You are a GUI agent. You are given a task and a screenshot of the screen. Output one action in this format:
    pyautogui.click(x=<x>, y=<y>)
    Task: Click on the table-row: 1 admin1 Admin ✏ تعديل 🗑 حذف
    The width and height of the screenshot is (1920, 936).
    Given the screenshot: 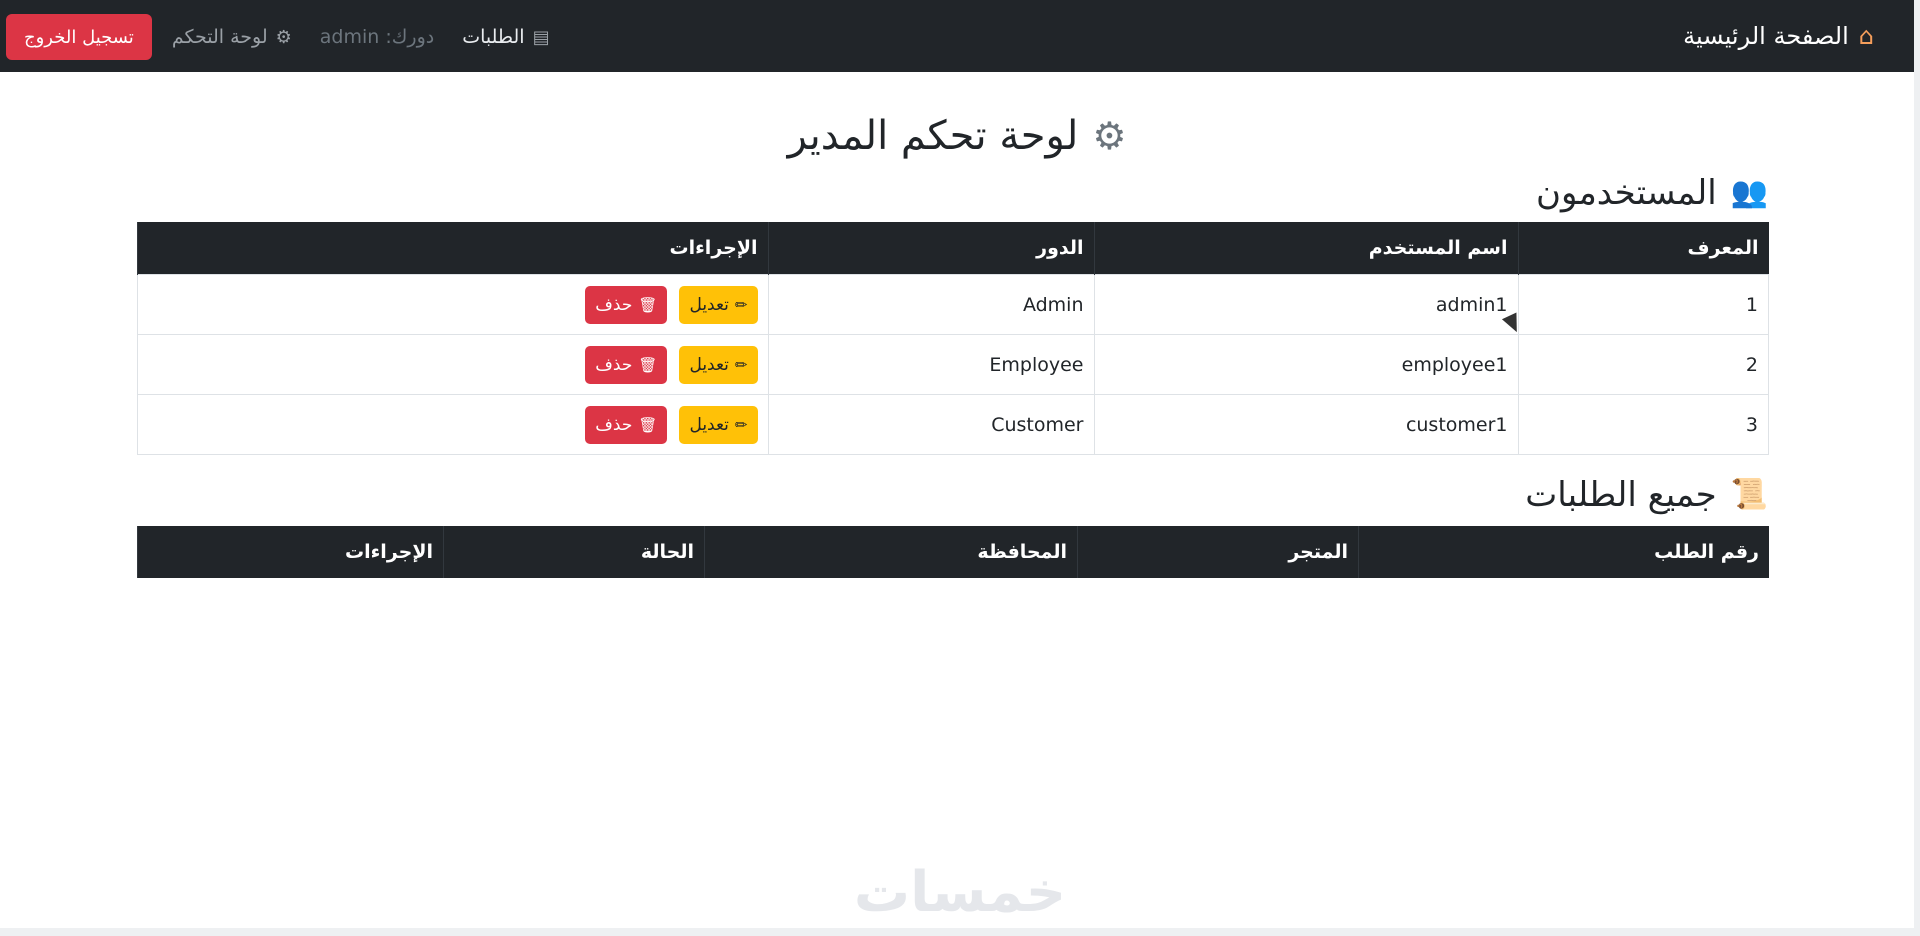 What is the action you would take?
    pyautogui.click(x=953, y=304)
    